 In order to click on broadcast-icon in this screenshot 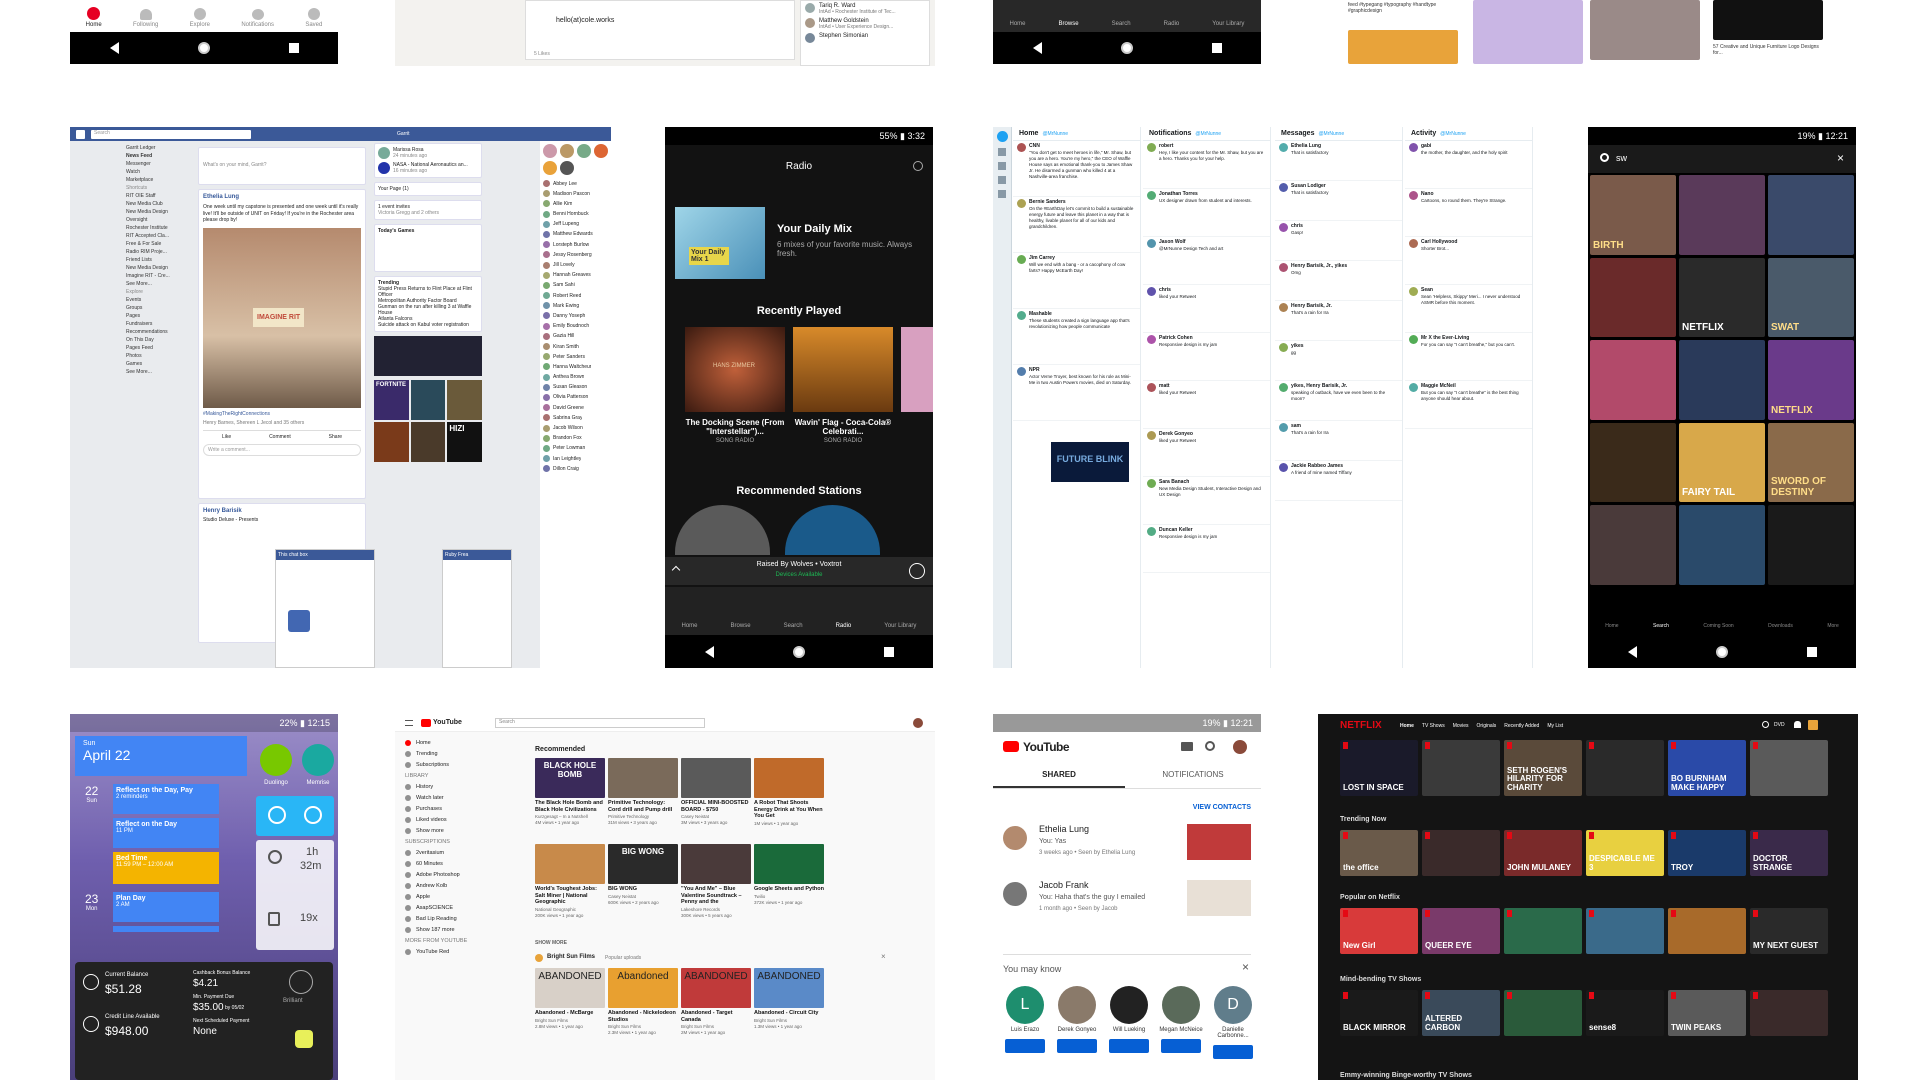, I will do `click(918, 166)`.